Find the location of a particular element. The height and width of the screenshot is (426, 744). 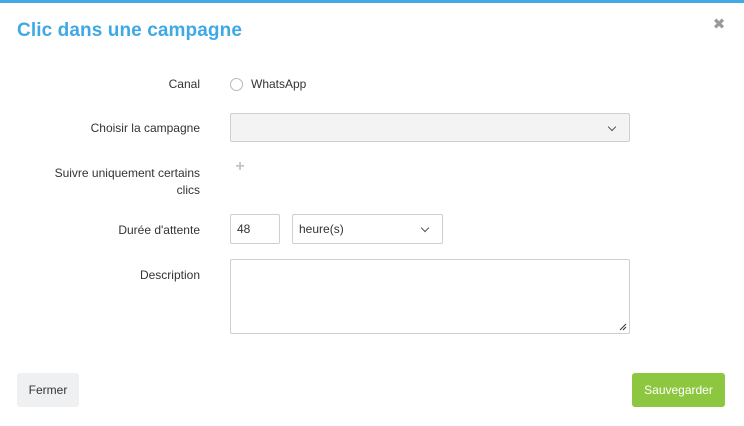

duree-unit-value: heure(s) is located at coordinates (321, 229).